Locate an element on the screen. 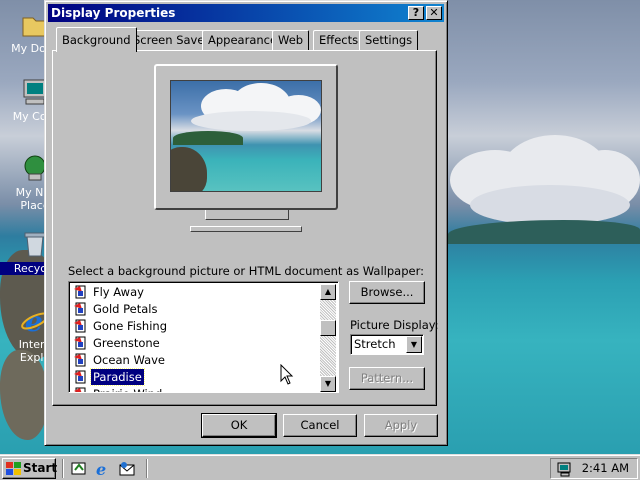  monitor-base is located at coordinates (246, 229).